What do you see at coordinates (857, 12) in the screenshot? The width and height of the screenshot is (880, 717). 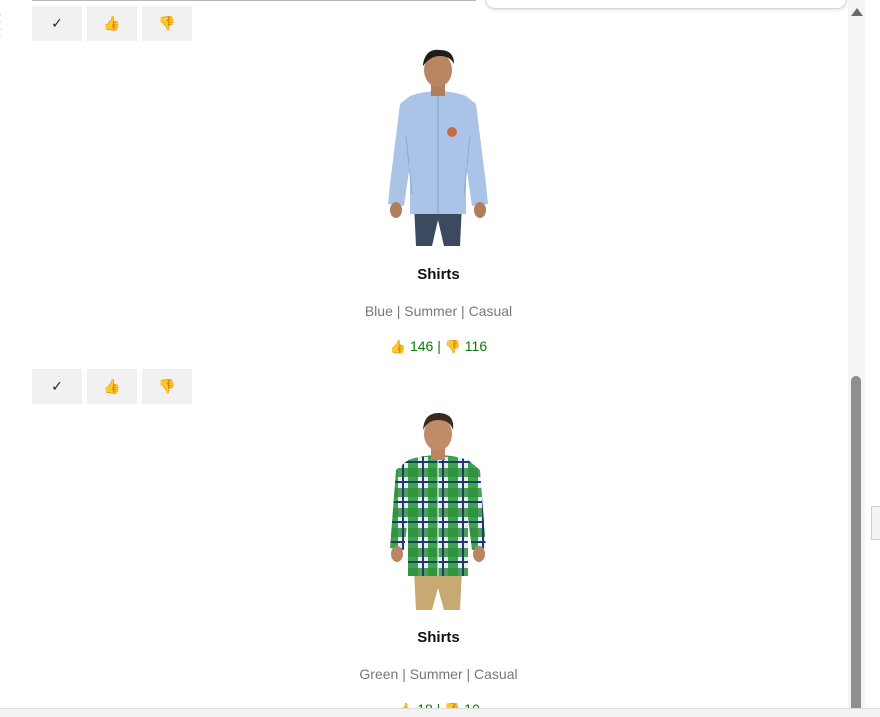 I see `scroll-up-arrow-icon` at bounding box center [857, 12].